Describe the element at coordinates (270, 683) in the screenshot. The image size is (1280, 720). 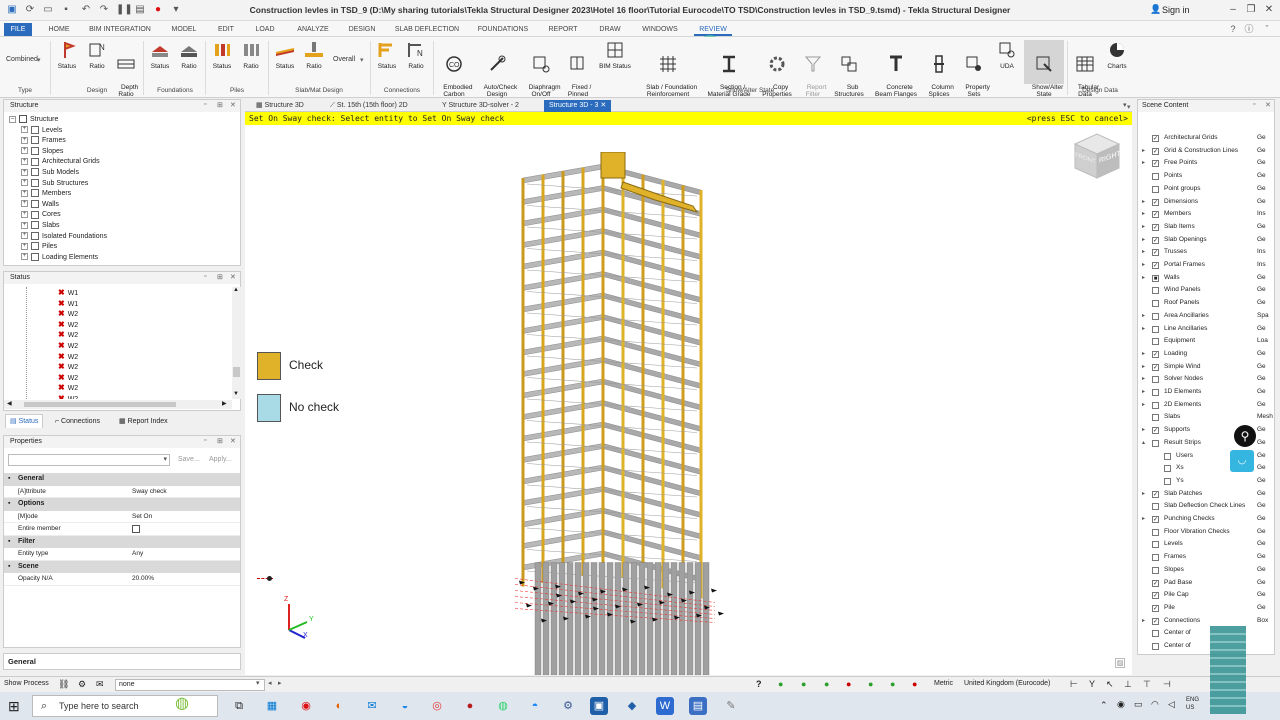
I see `prev-icon: ◂` at that location.